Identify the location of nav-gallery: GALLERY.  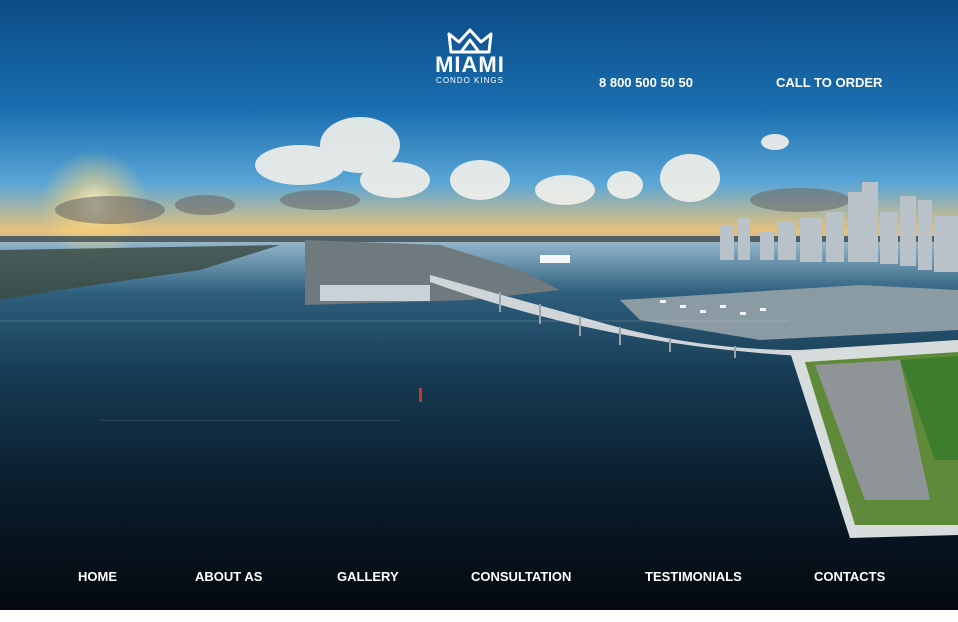
(368, 576).